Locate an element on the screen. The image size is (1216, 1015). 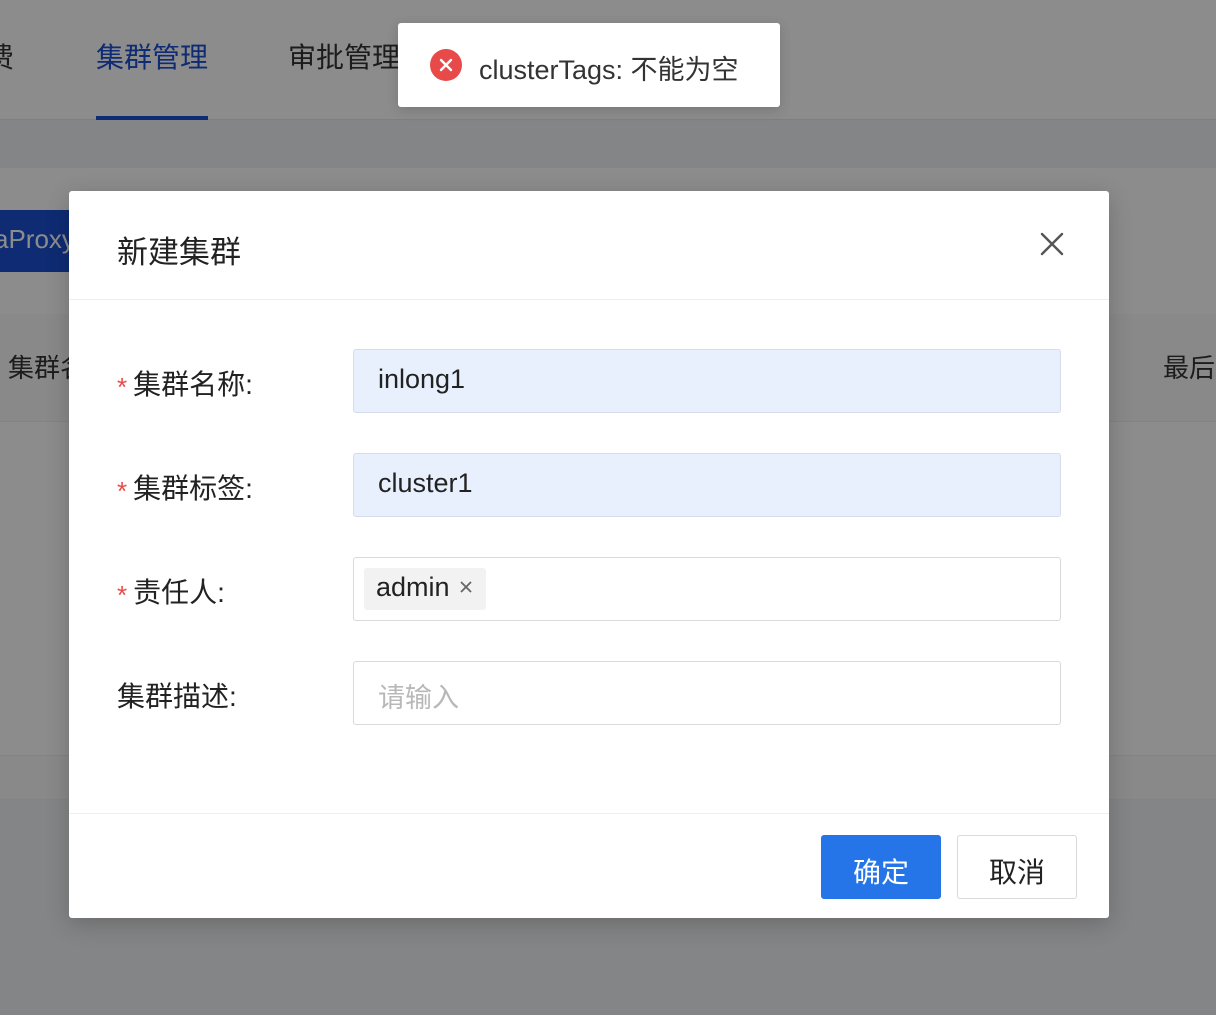
form-row-owner: * 责任人: admin is located at coordinates (589, 589).